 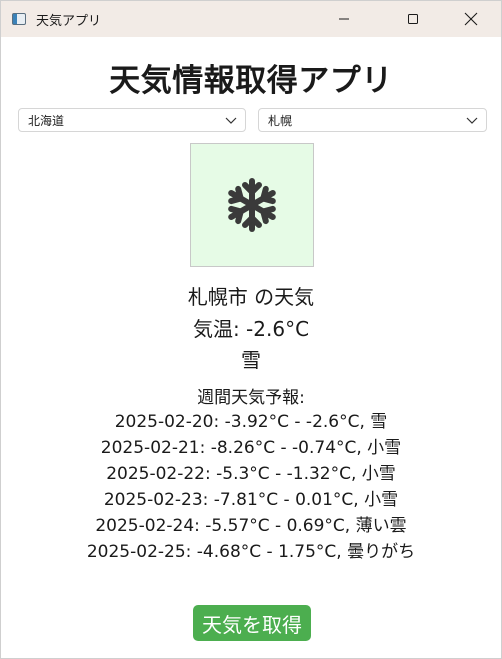 What do you see at coordinates (132, 120) in the screenshot?
I see `prefecture-select: 北海道` at bounding box center [132, 120].